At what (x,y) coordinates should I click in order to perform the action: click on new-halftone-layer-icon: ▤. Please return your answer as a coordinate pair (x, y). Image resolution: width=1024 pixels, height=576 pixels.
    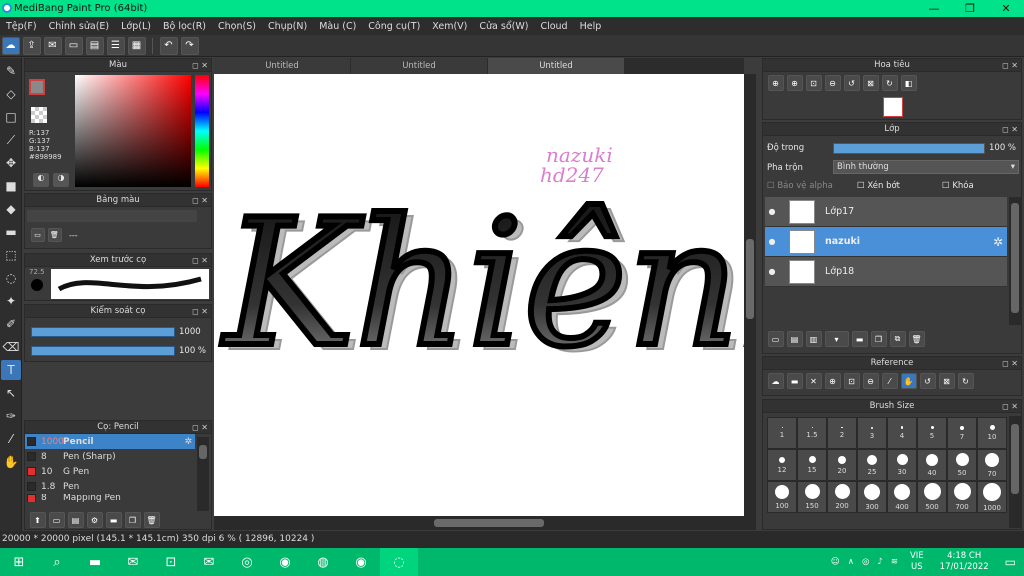
    Looking at the image, I should click on (794, 339).